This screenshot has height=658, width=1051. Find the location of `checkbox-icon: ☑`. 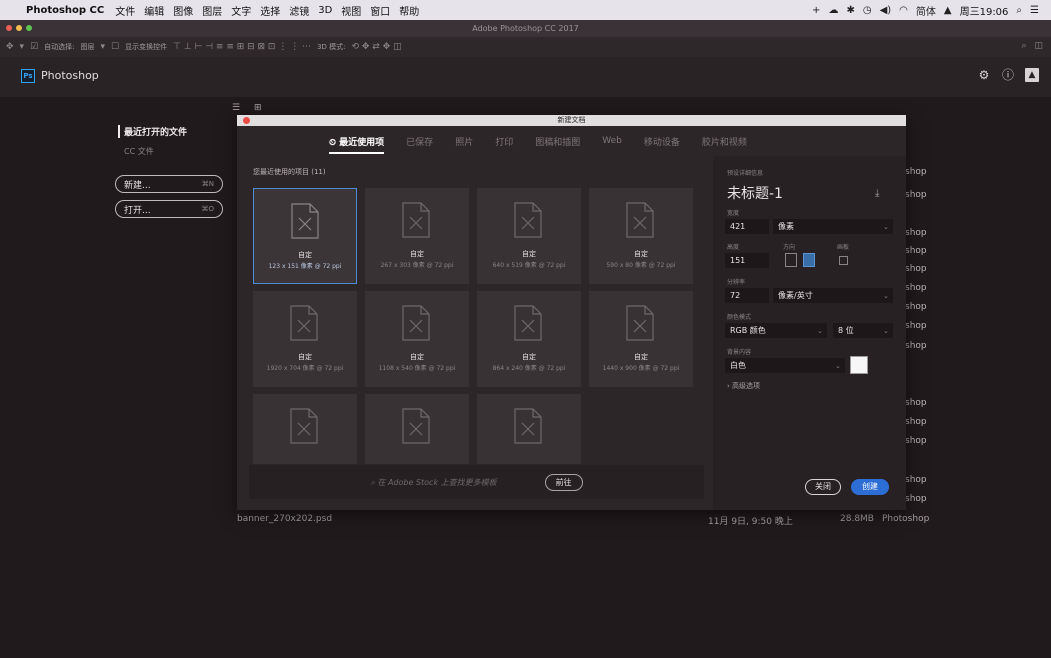

checkbox-icon: ☑ is located at coordinates (34, 47).